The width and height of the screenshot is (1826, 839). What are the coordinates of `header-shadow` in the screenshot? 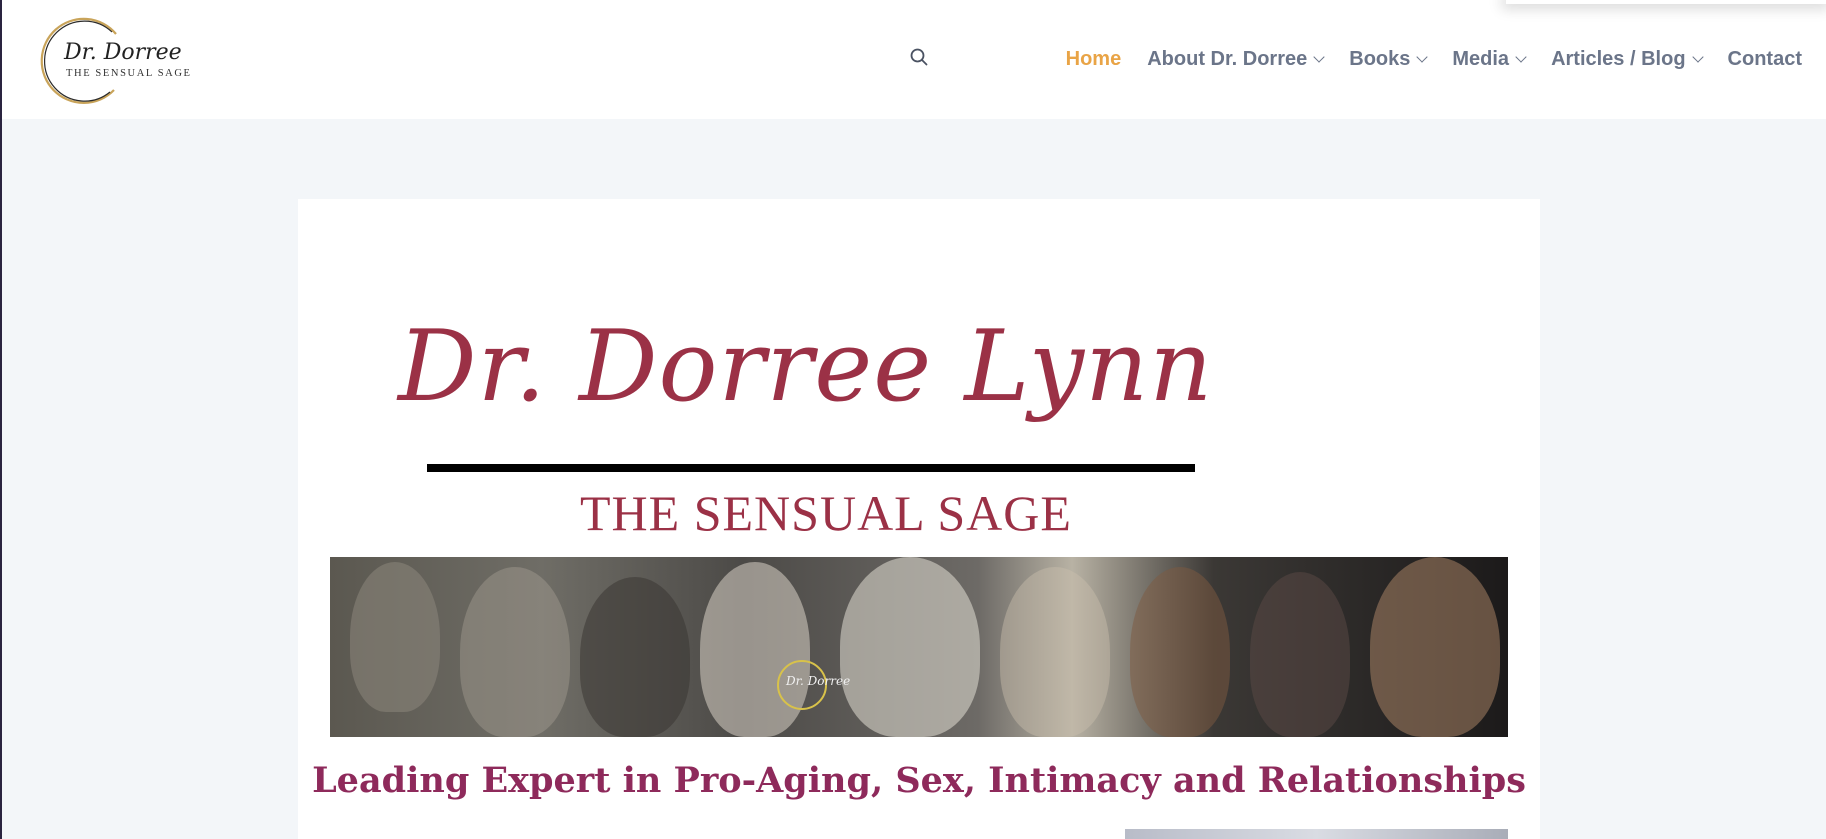 It's located at (1666, 2).